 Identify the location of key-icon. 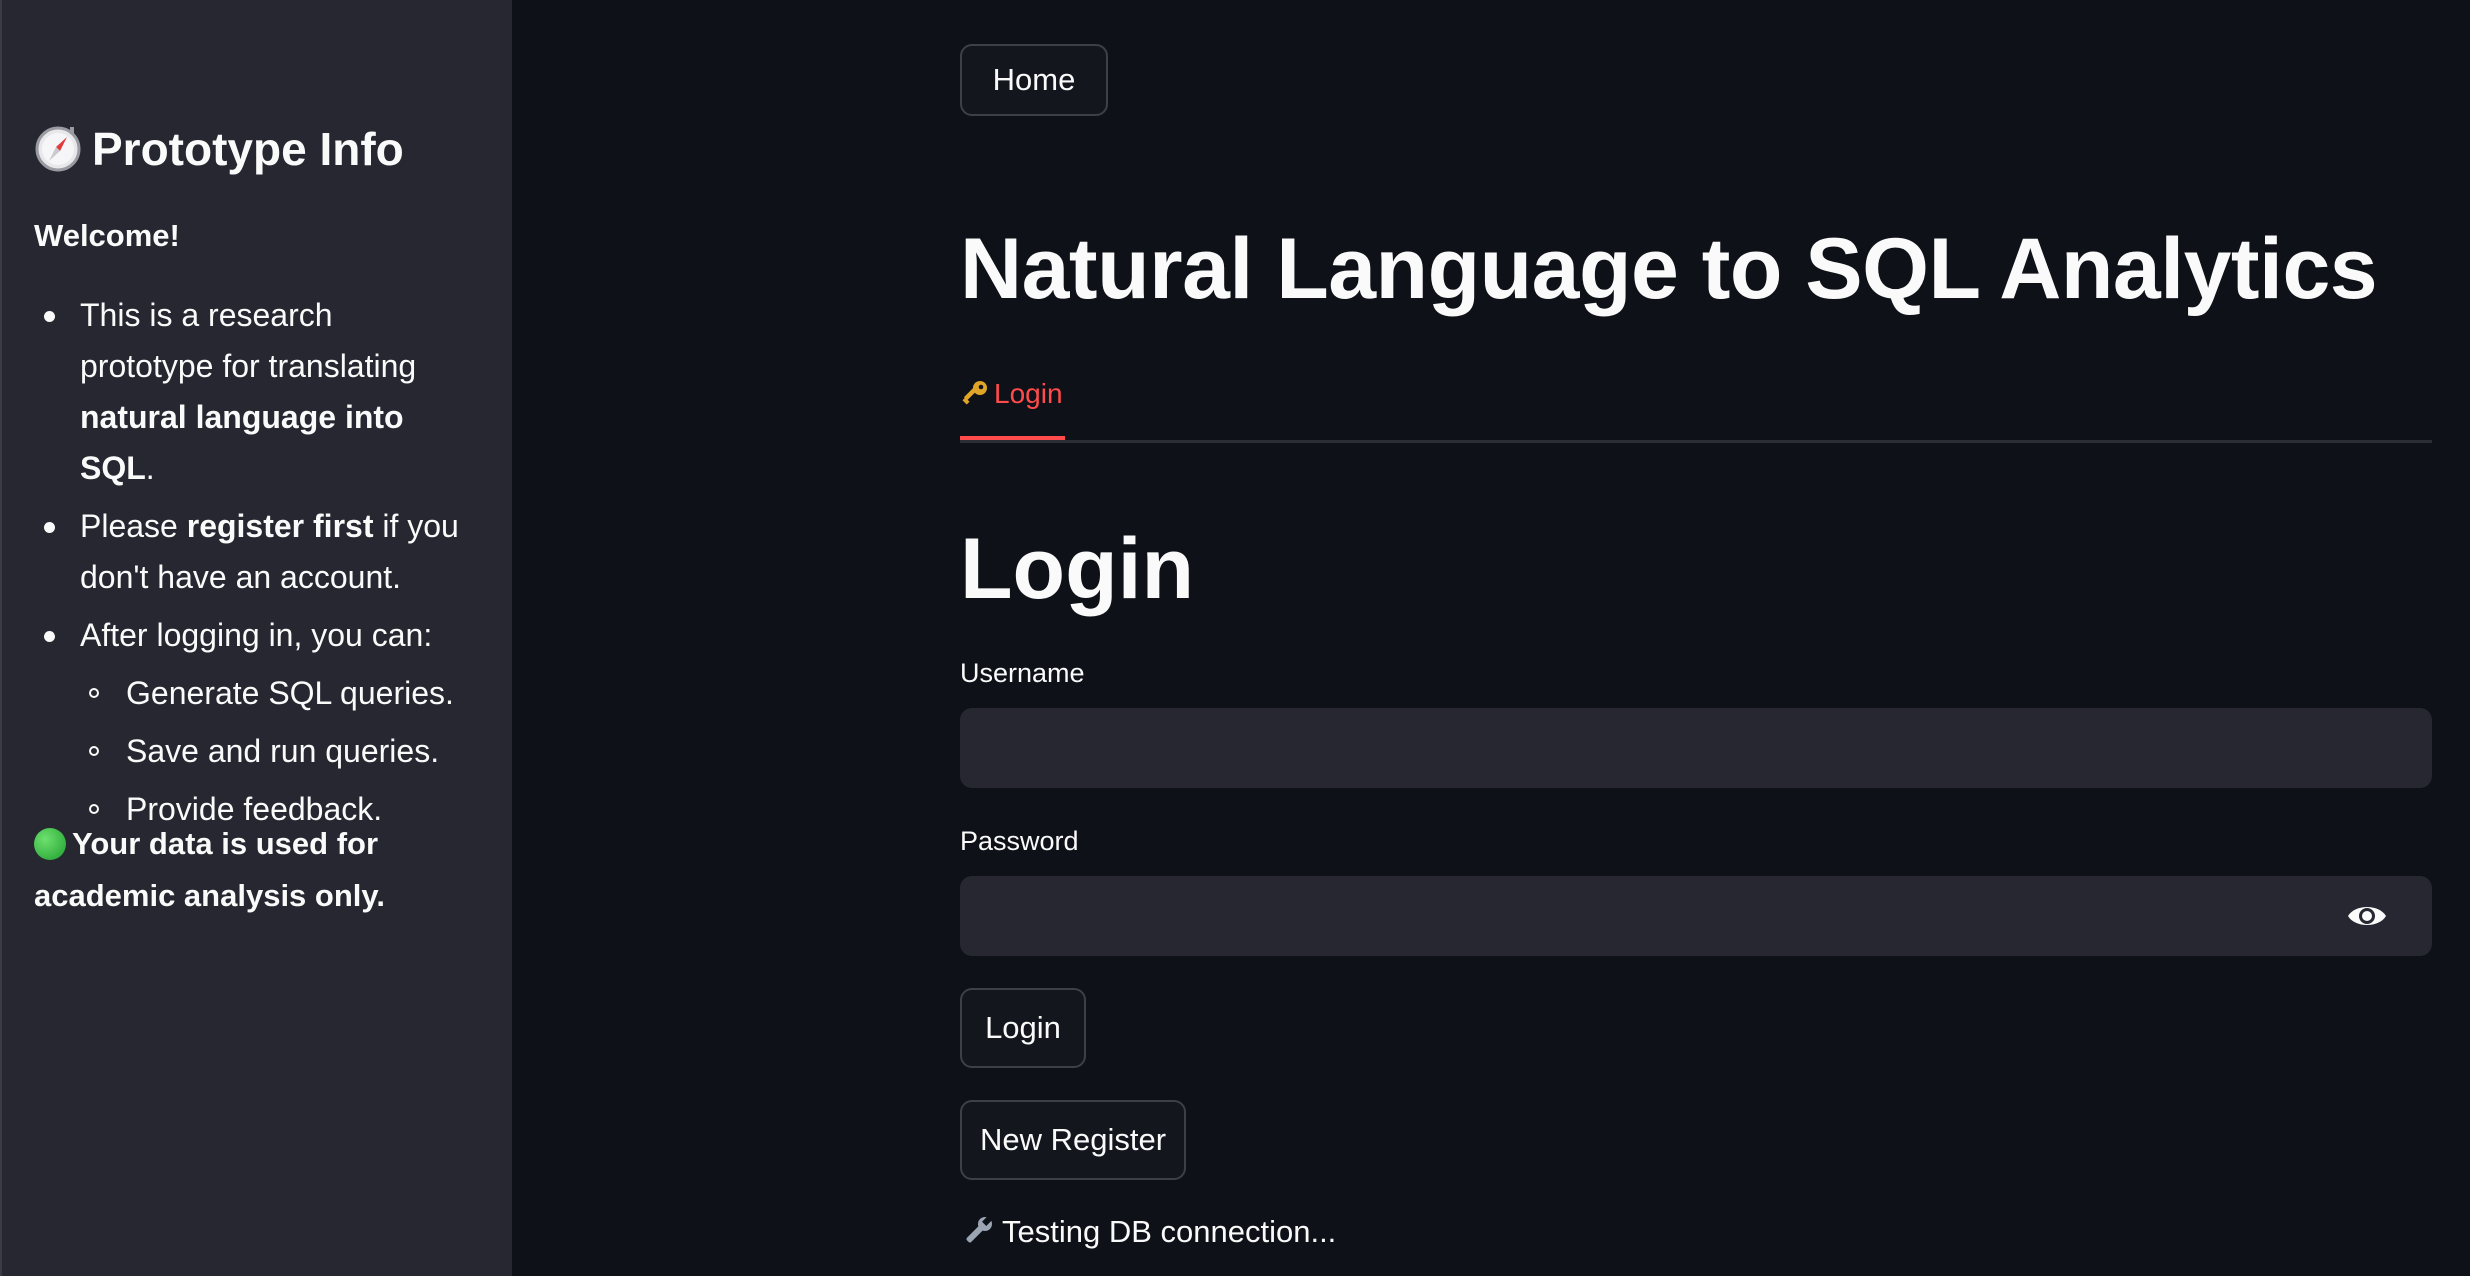
(974, 393).